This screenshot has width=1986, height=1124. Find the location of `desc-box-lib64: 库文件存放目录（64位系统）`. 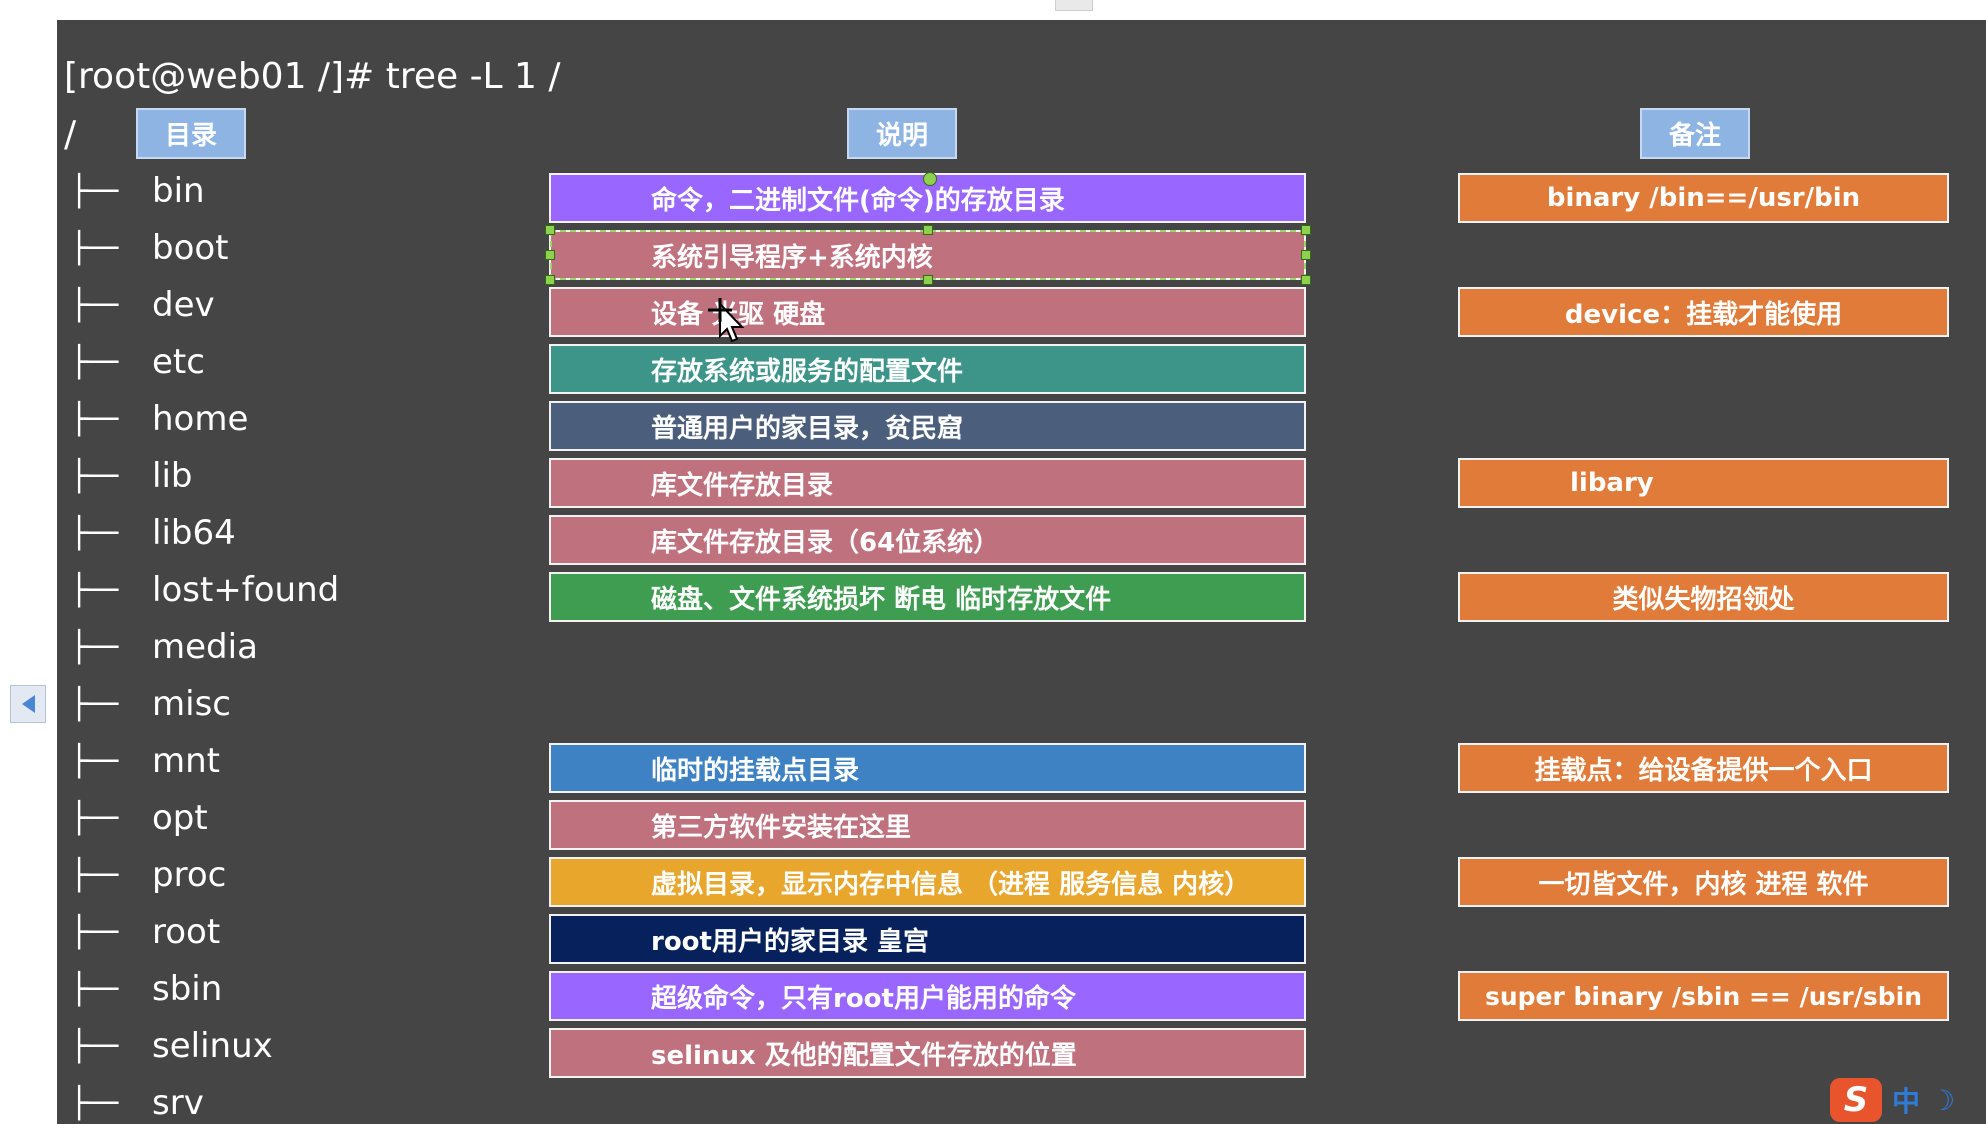

desc-box-lib64: 库文件存放目录（64位系统） is located at coordinates (927, 540).